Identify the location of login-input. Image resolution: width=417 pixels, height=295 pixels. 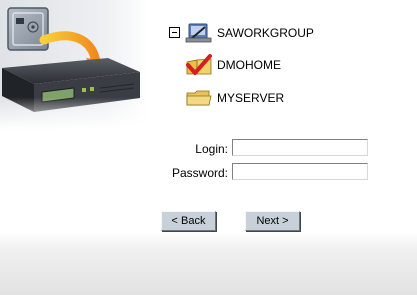
(300, 147).